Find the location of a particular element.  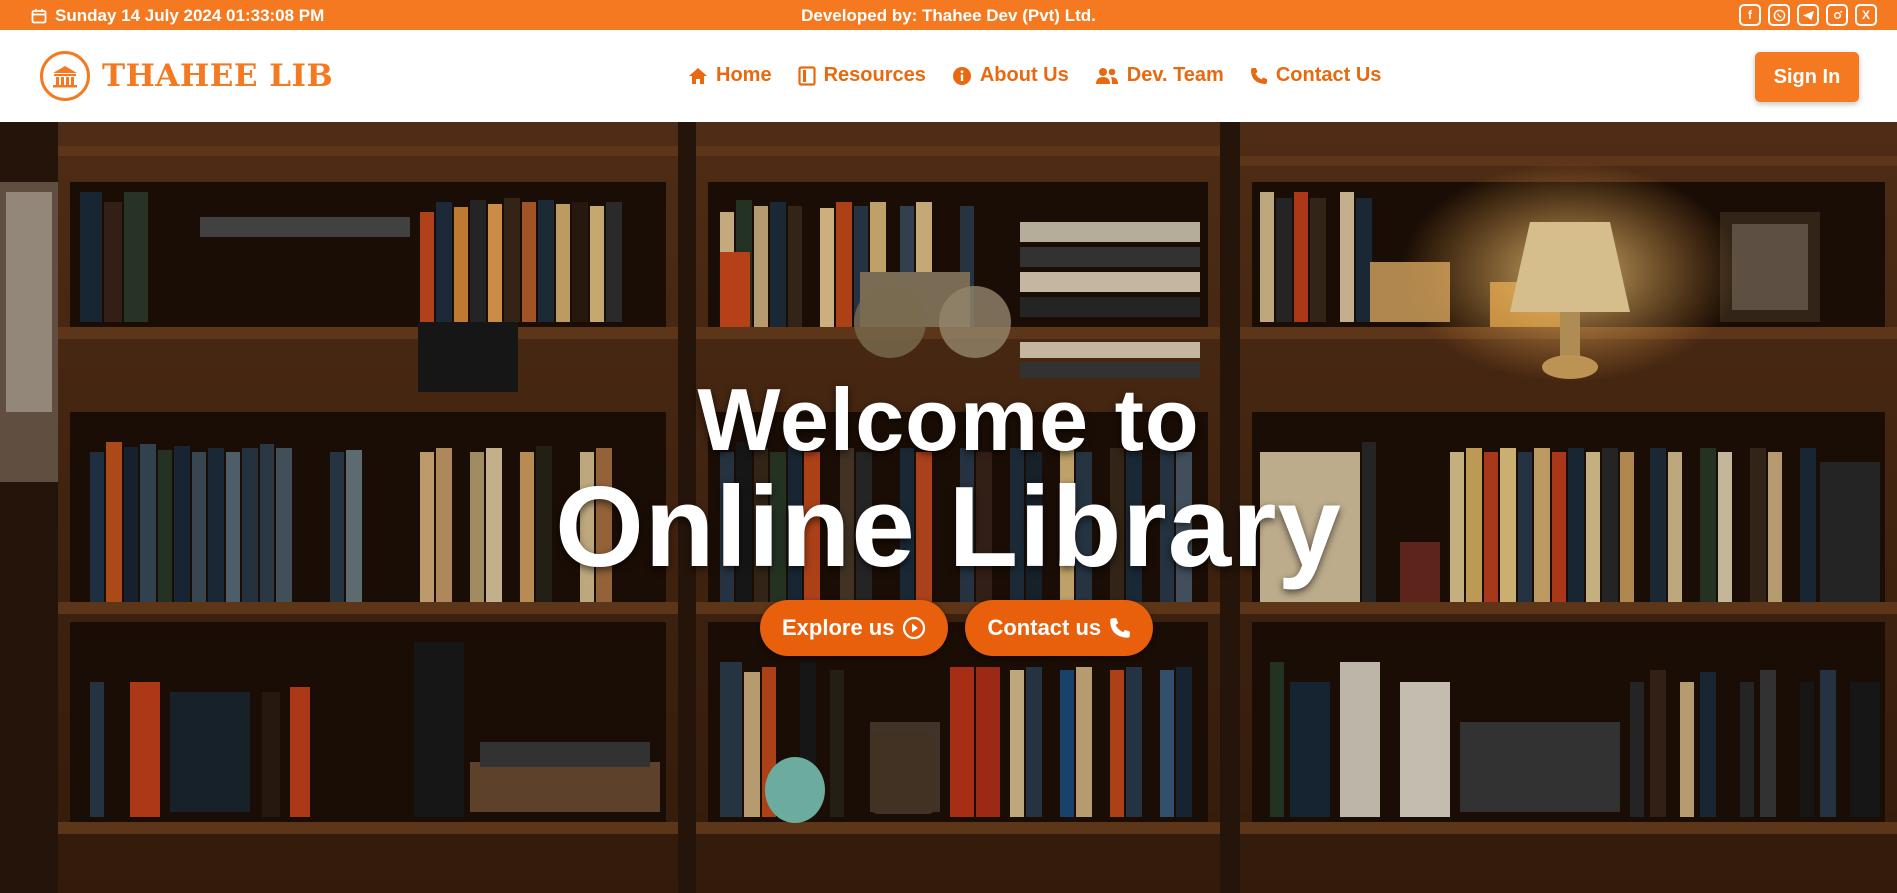

explore-us-button: Explore us is located at coordinates (854, 628).